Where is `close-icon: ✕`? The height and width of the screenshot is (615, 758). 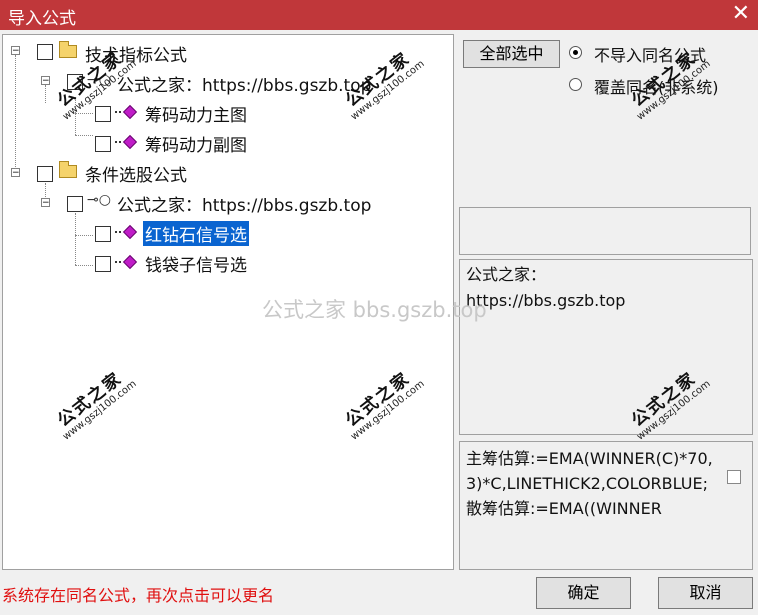
close-icon: ✕ is located at coordinates (741, 14).